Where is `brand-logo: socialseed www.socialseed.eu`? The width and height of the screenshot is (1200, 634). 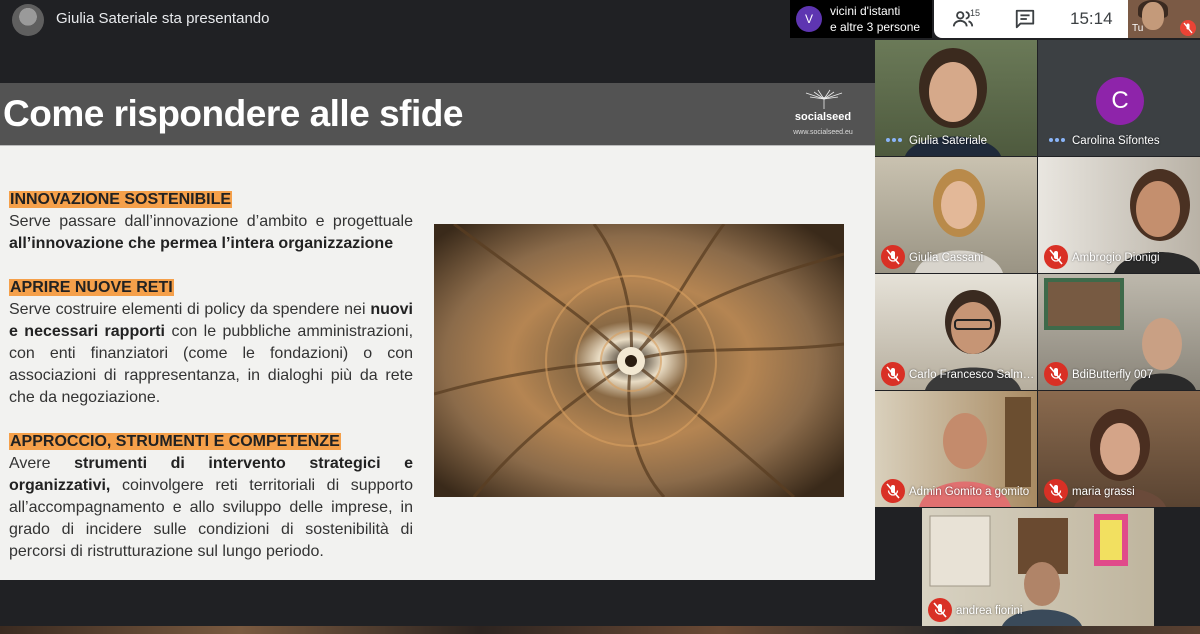
brand-logo: socialseed www.socialseed.eu is located at coordinates (823, 115).